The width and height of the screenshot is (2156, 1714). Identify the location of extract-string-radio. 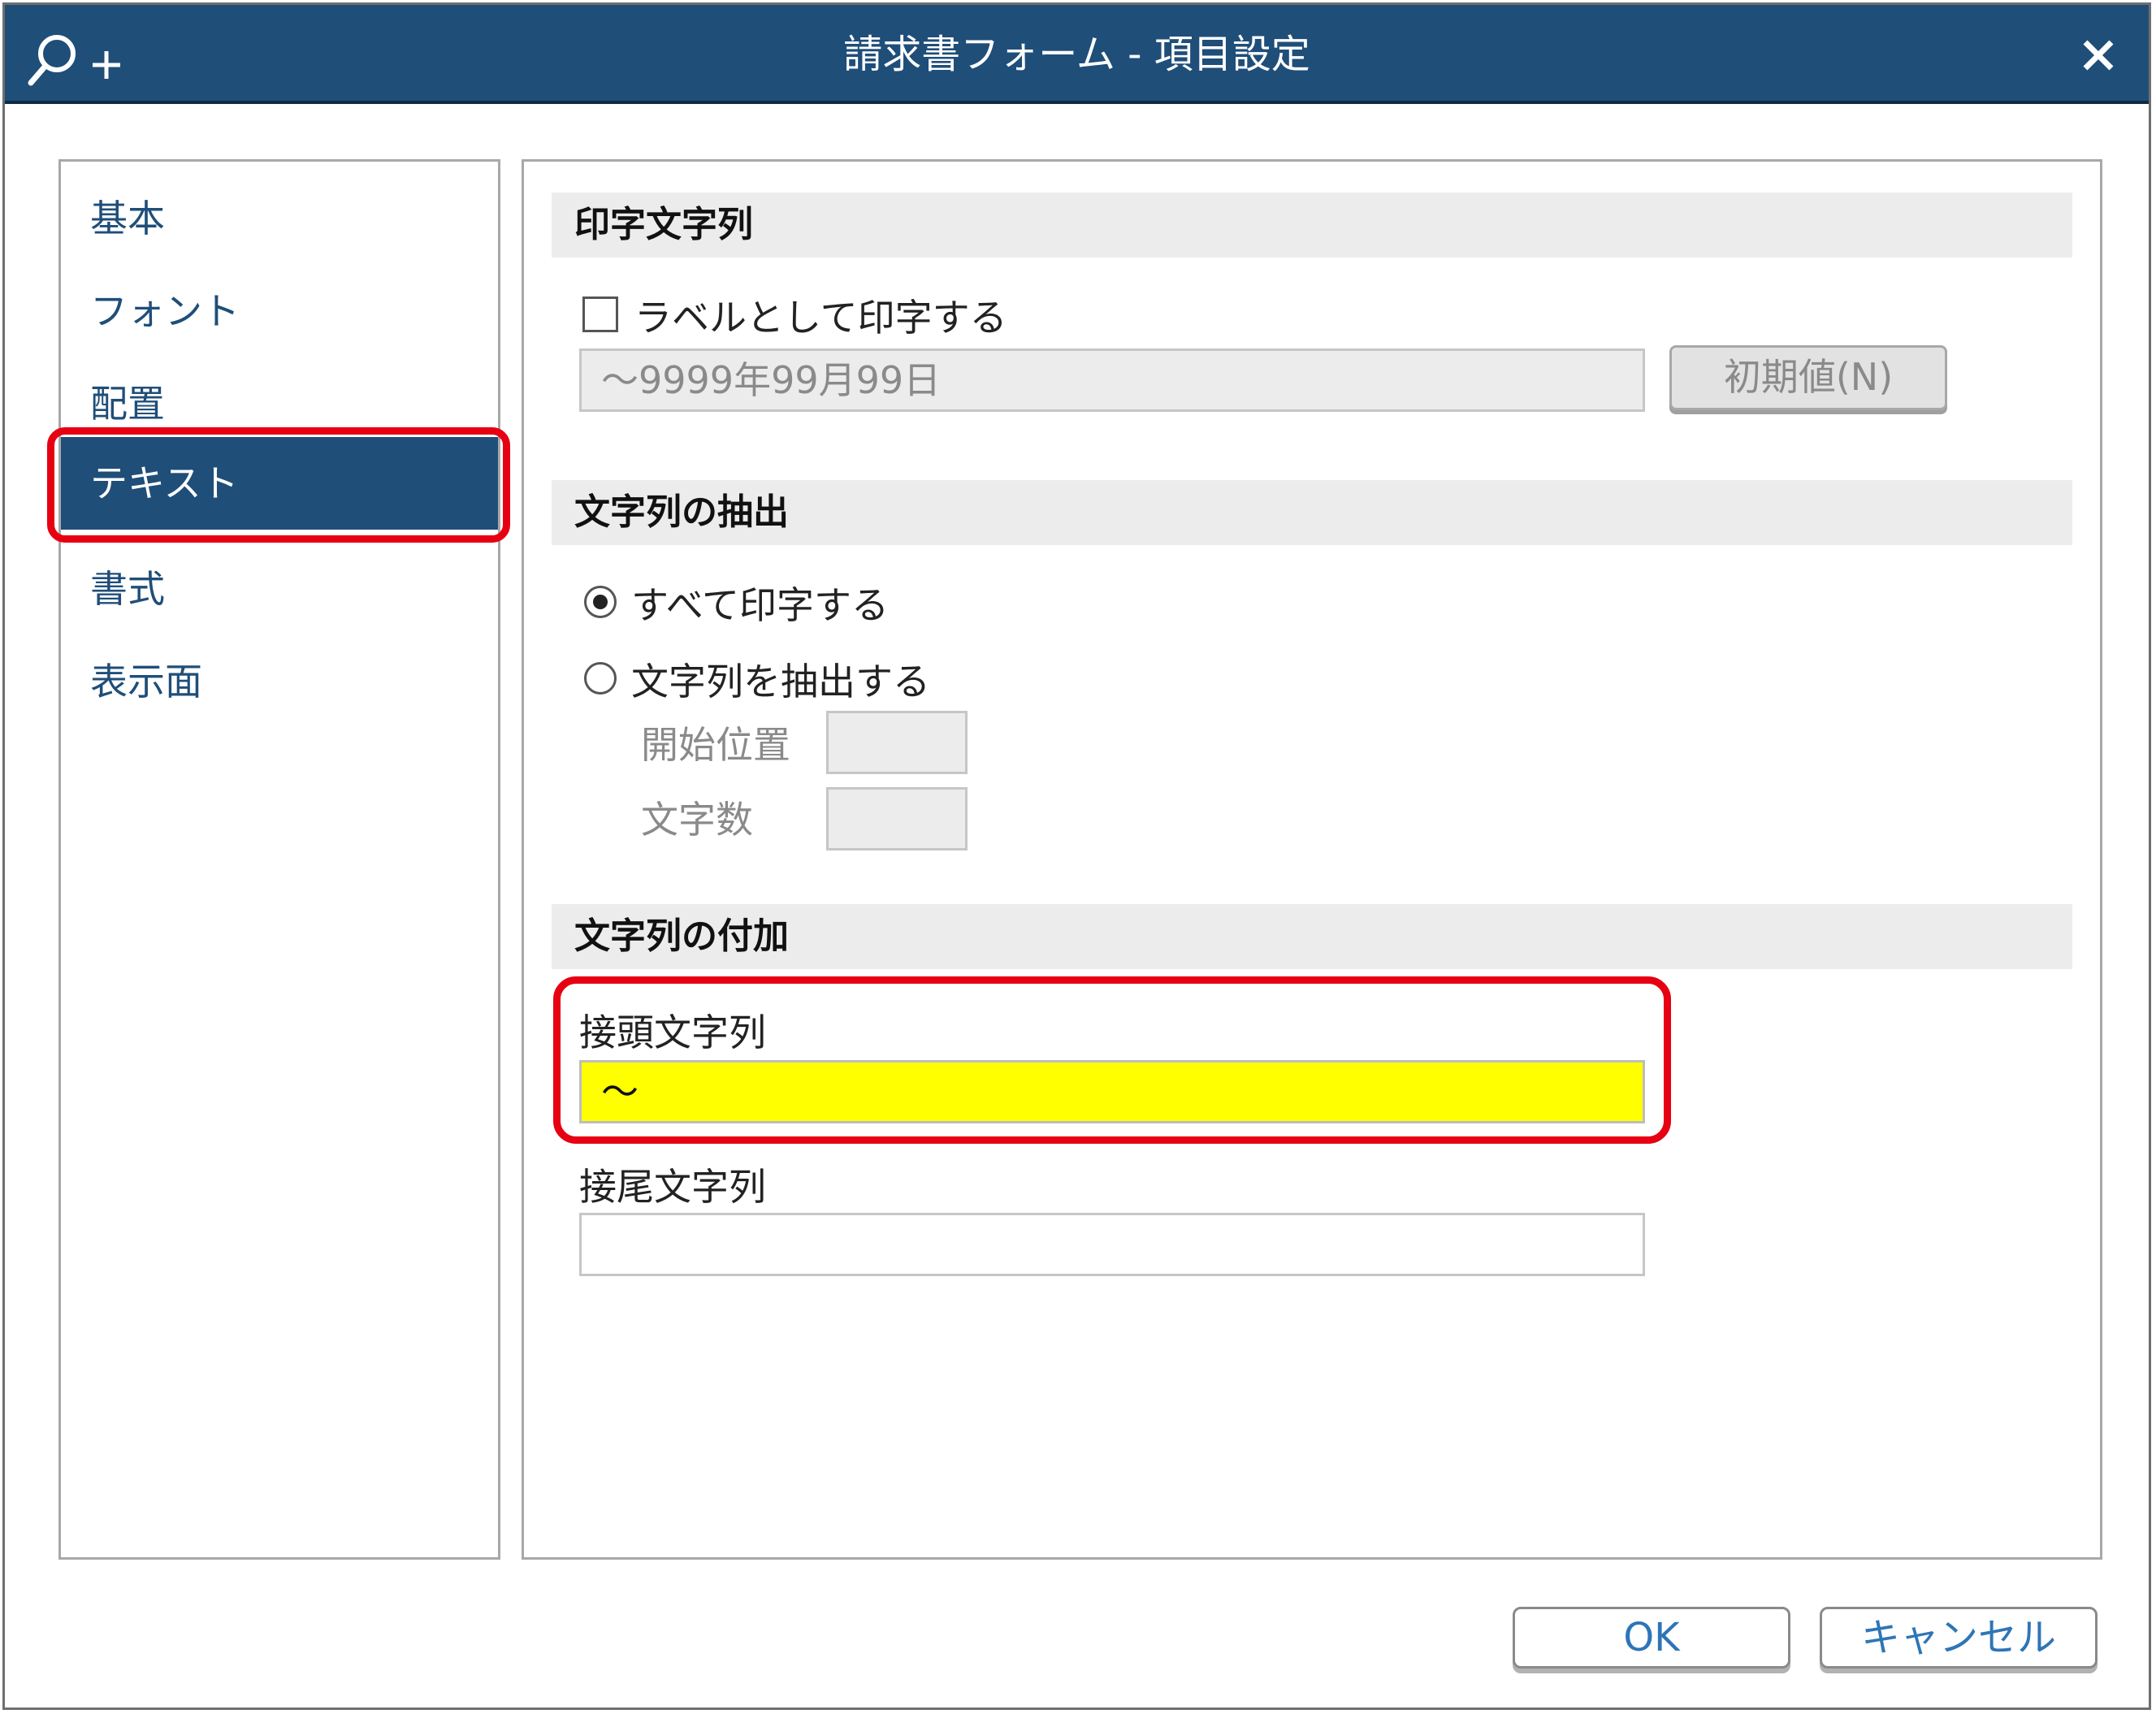
(601, 678).